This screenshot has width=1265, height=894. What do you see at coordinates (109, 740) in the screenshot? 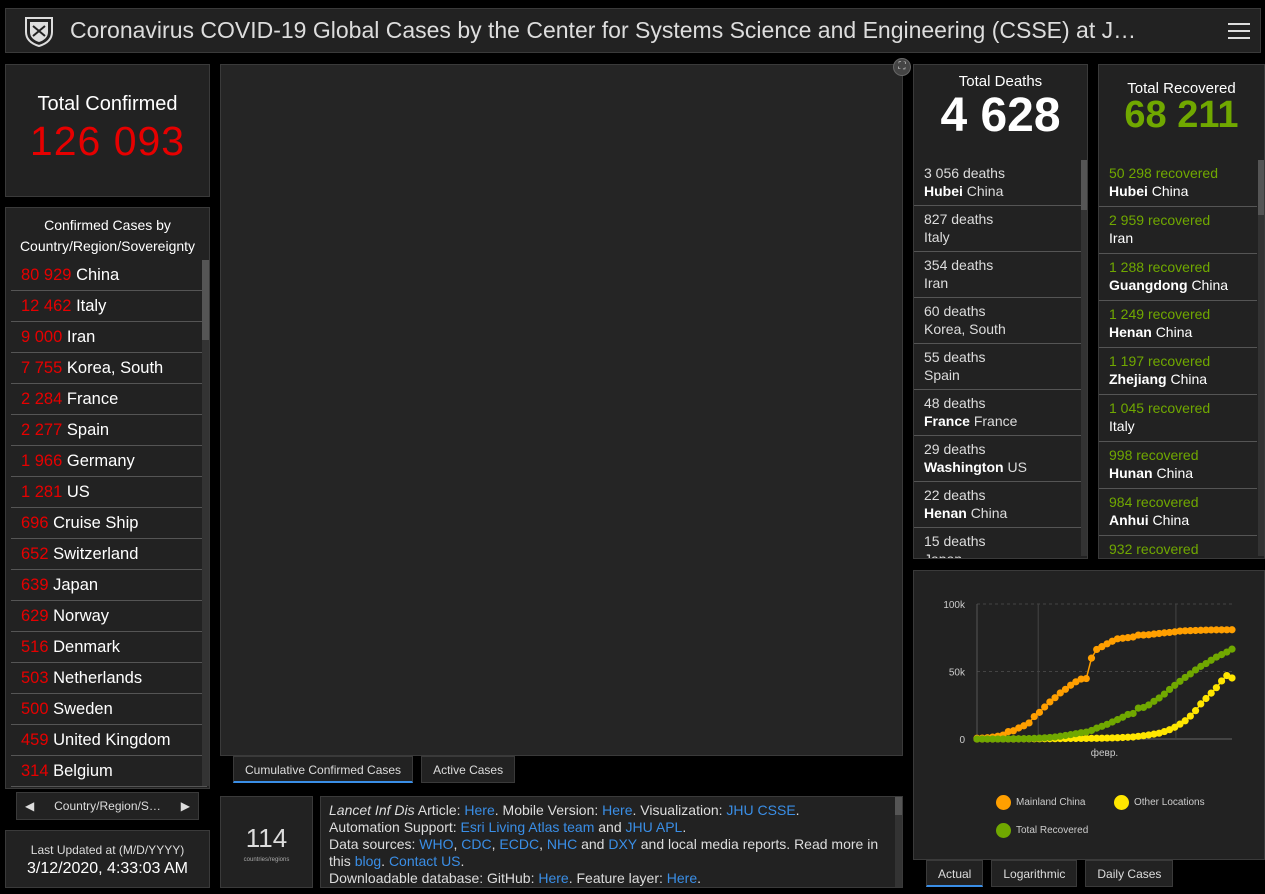
I see `country-list-item: 459 United Kingdom` at bounding box center [109, 740].